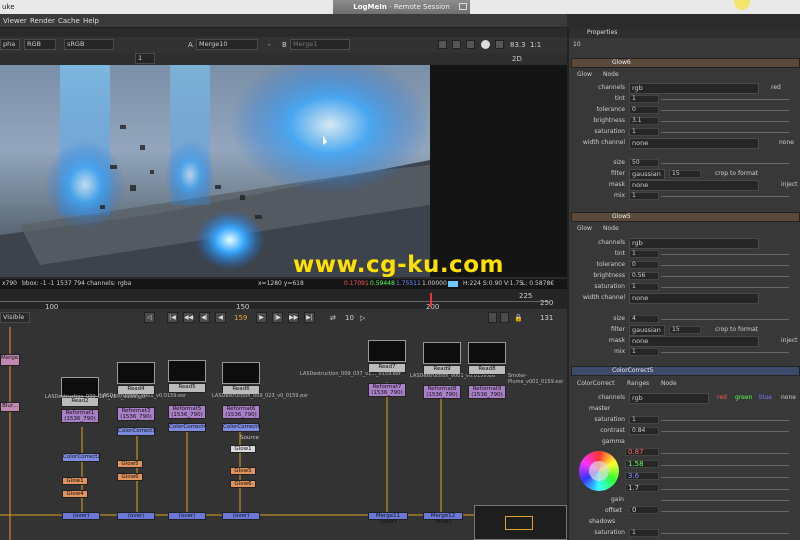  Describe the element at coordinates (89, 44) in the screenshot. I see `lut-dropdown: sRGB` at that location.